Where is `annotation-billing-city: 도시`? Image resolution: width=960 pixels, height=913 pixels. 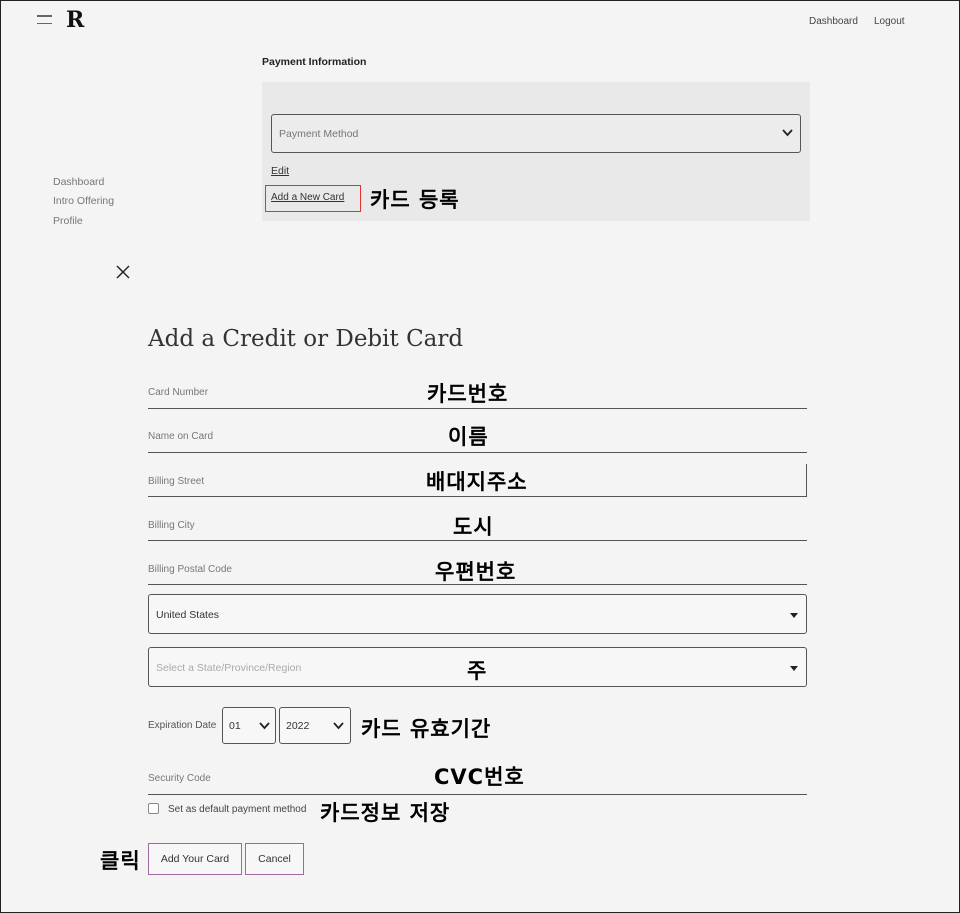
annotation-billing-city: 도시 is located at coordinates (473, 527).